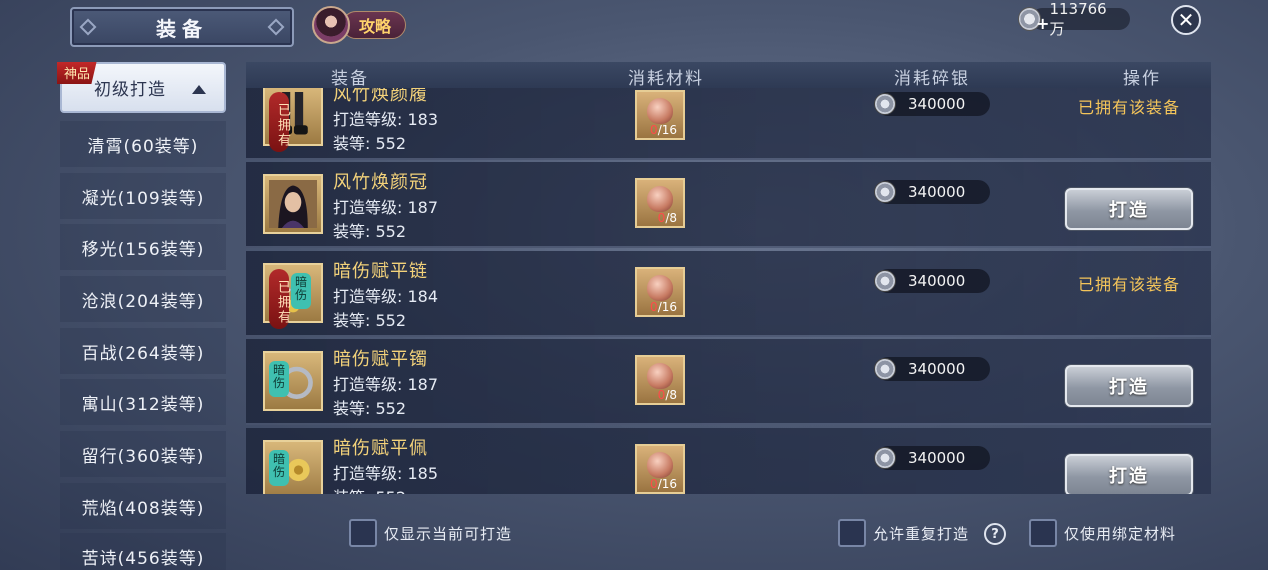  Describe the element at coordinates (671, 395) in the screenshot. I see `material-need: /8` at that location.